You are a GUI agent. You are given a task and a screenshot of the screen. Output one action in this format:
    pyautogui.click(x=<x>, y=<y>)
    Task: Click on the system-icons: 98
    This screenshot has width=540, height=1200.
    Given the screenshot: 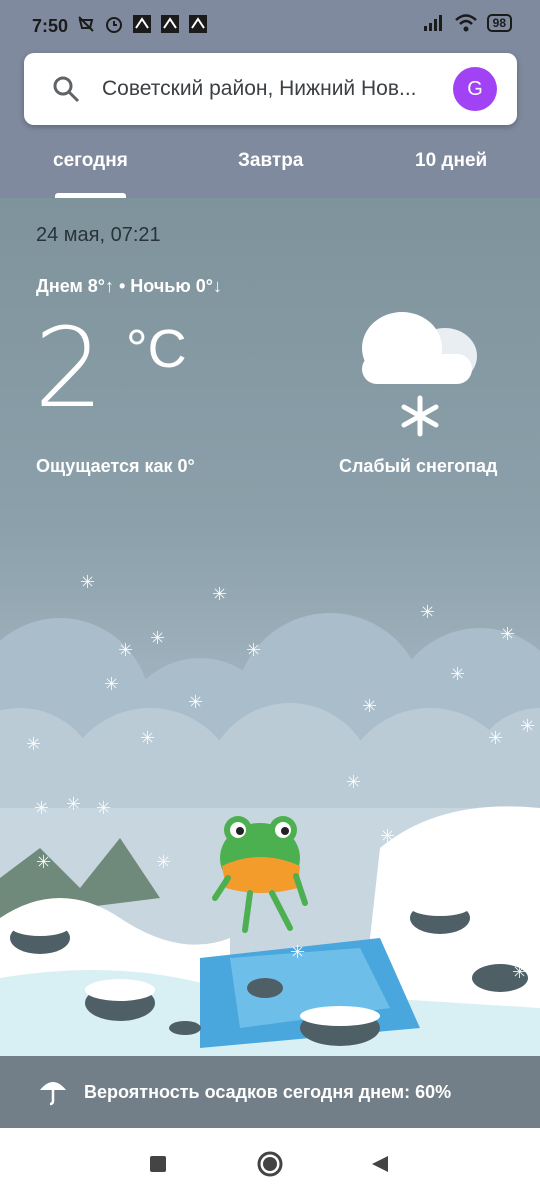 What is the action you would take?
    pyautogui.click(x=467, y=23)
    